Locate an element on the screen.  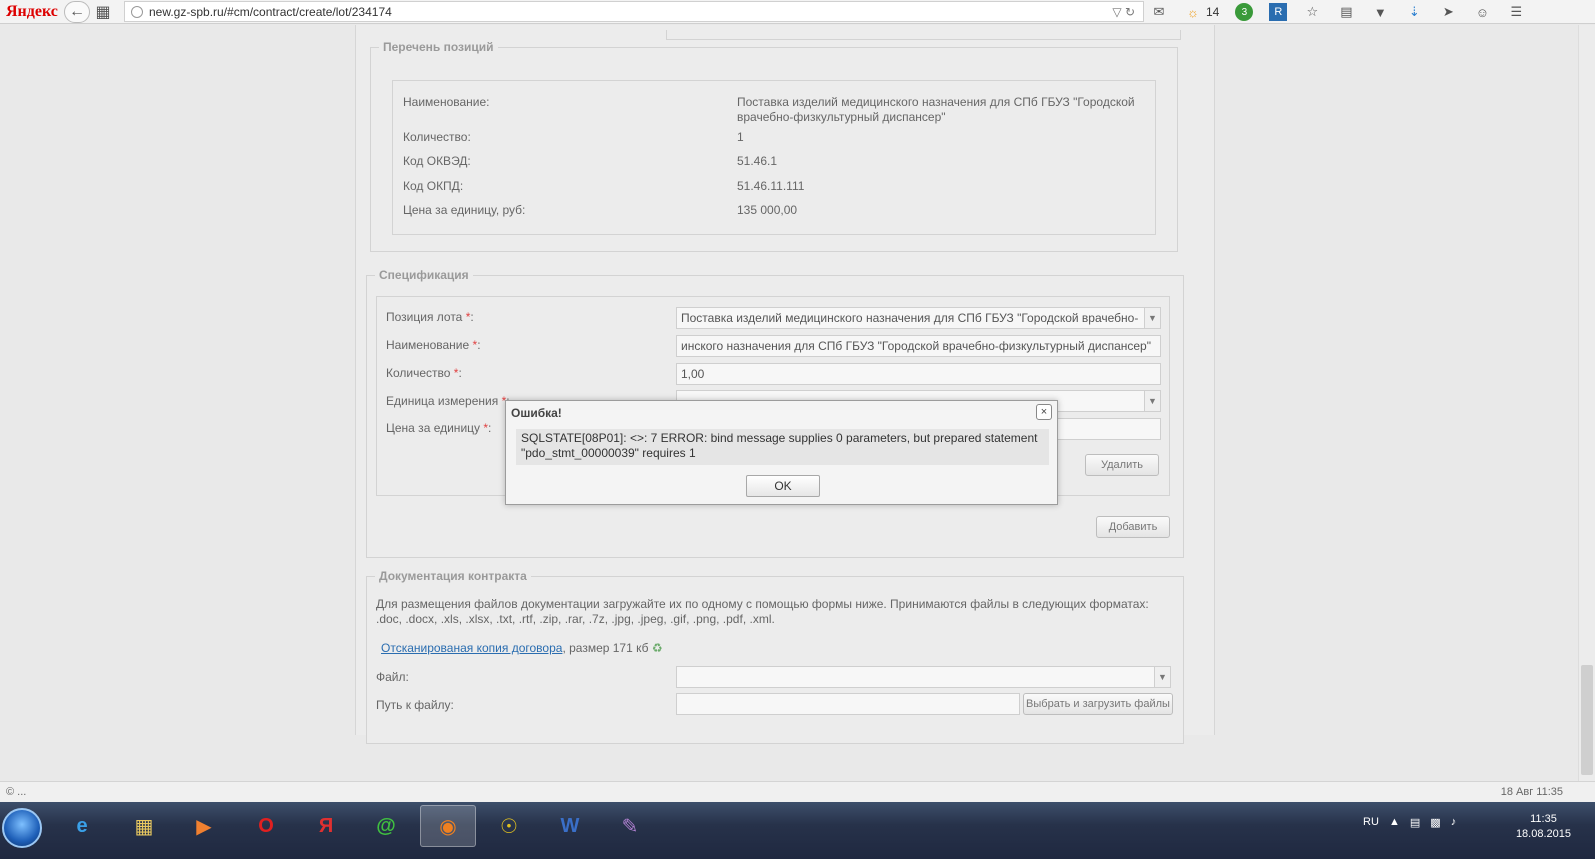
tray-arrow-icon: ▲ is located at coordinates (1394, 822).